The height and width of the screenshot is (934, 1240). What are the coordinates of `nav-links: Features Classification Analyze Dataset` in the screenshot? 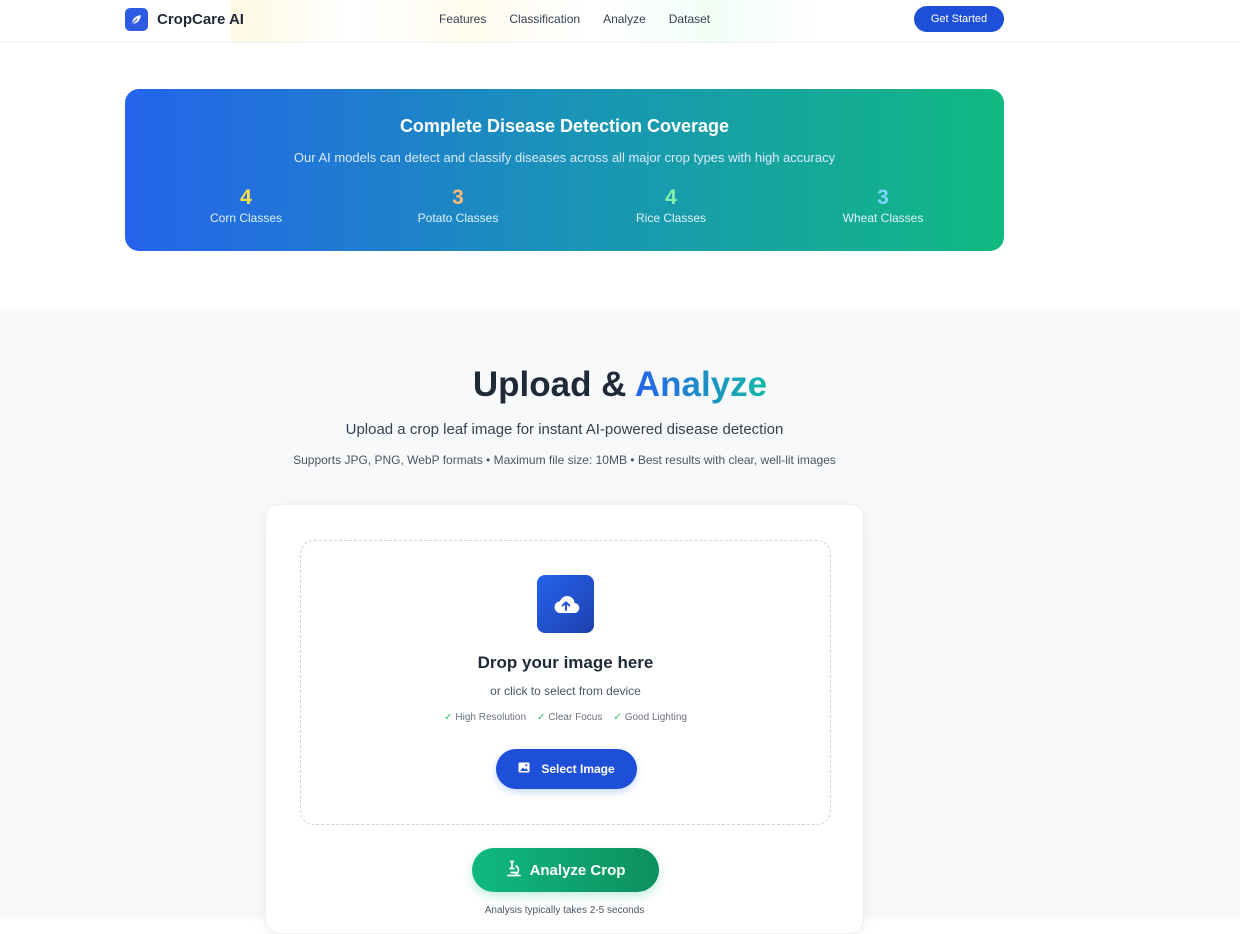 It's located at (574, 19).